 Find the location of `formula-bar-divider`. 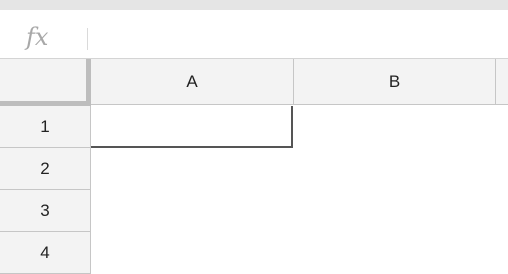

formula-bar-divider is located at coordinates (87, 39).